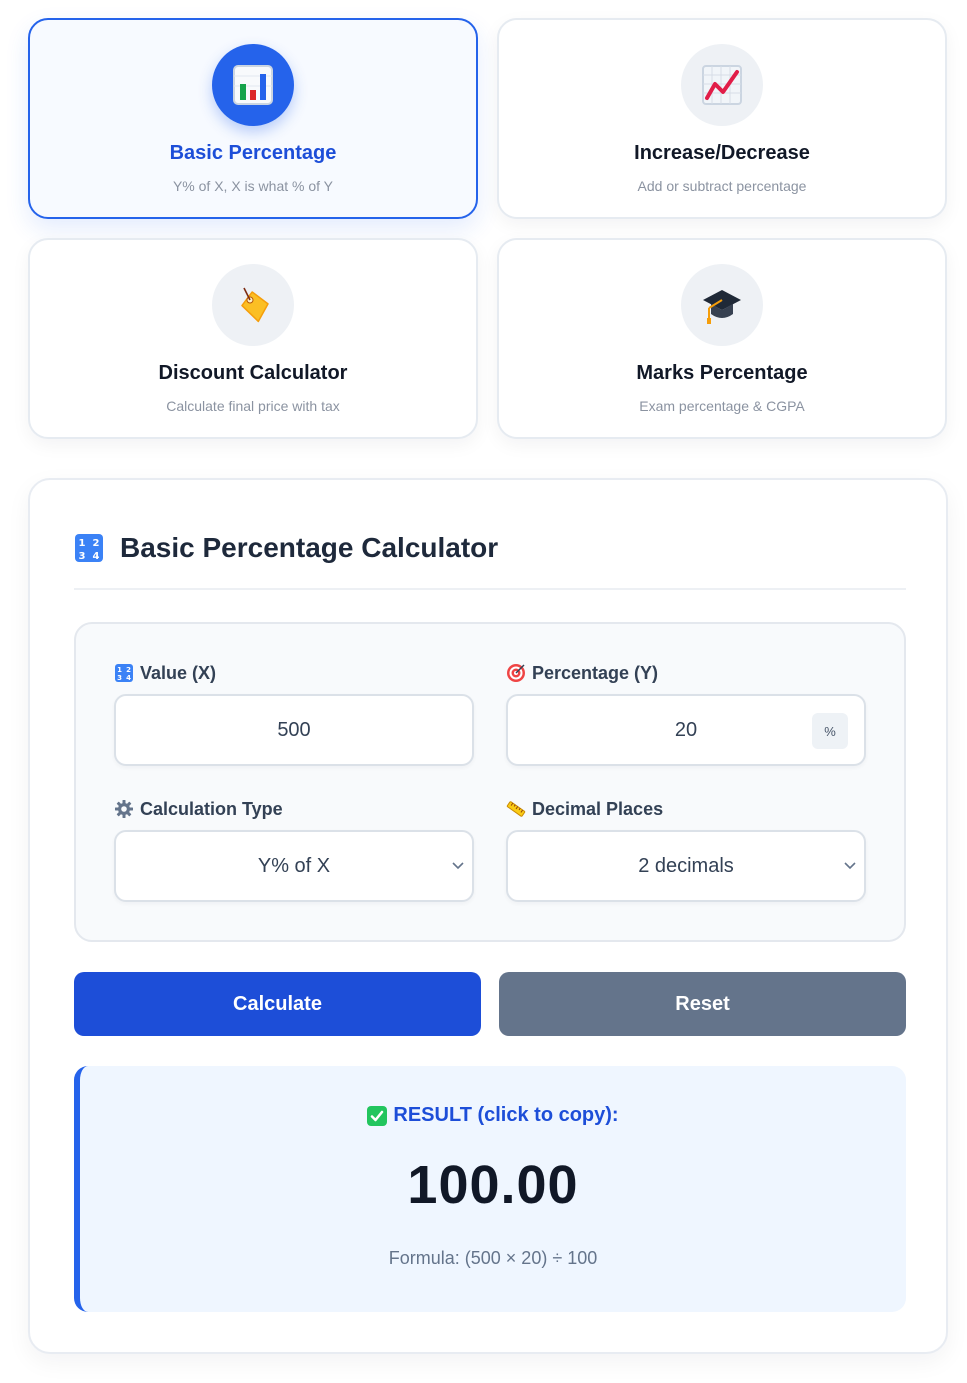 Image resolution: width=967 pixels, height=1383 pixels. I want to click on trending-chart-icon, so click(722, 85).